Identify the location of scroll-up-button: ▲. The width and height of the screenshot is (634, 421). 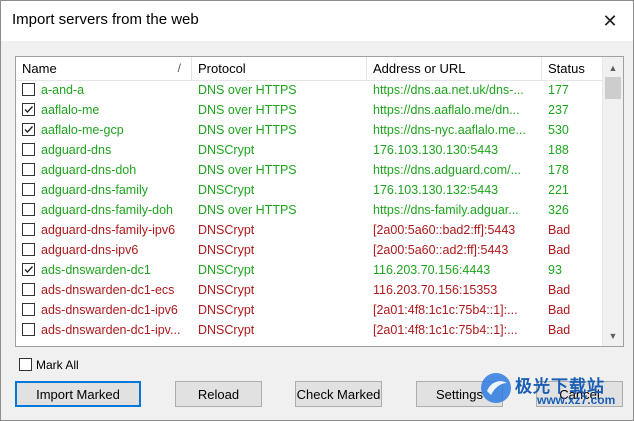
(613, 67).